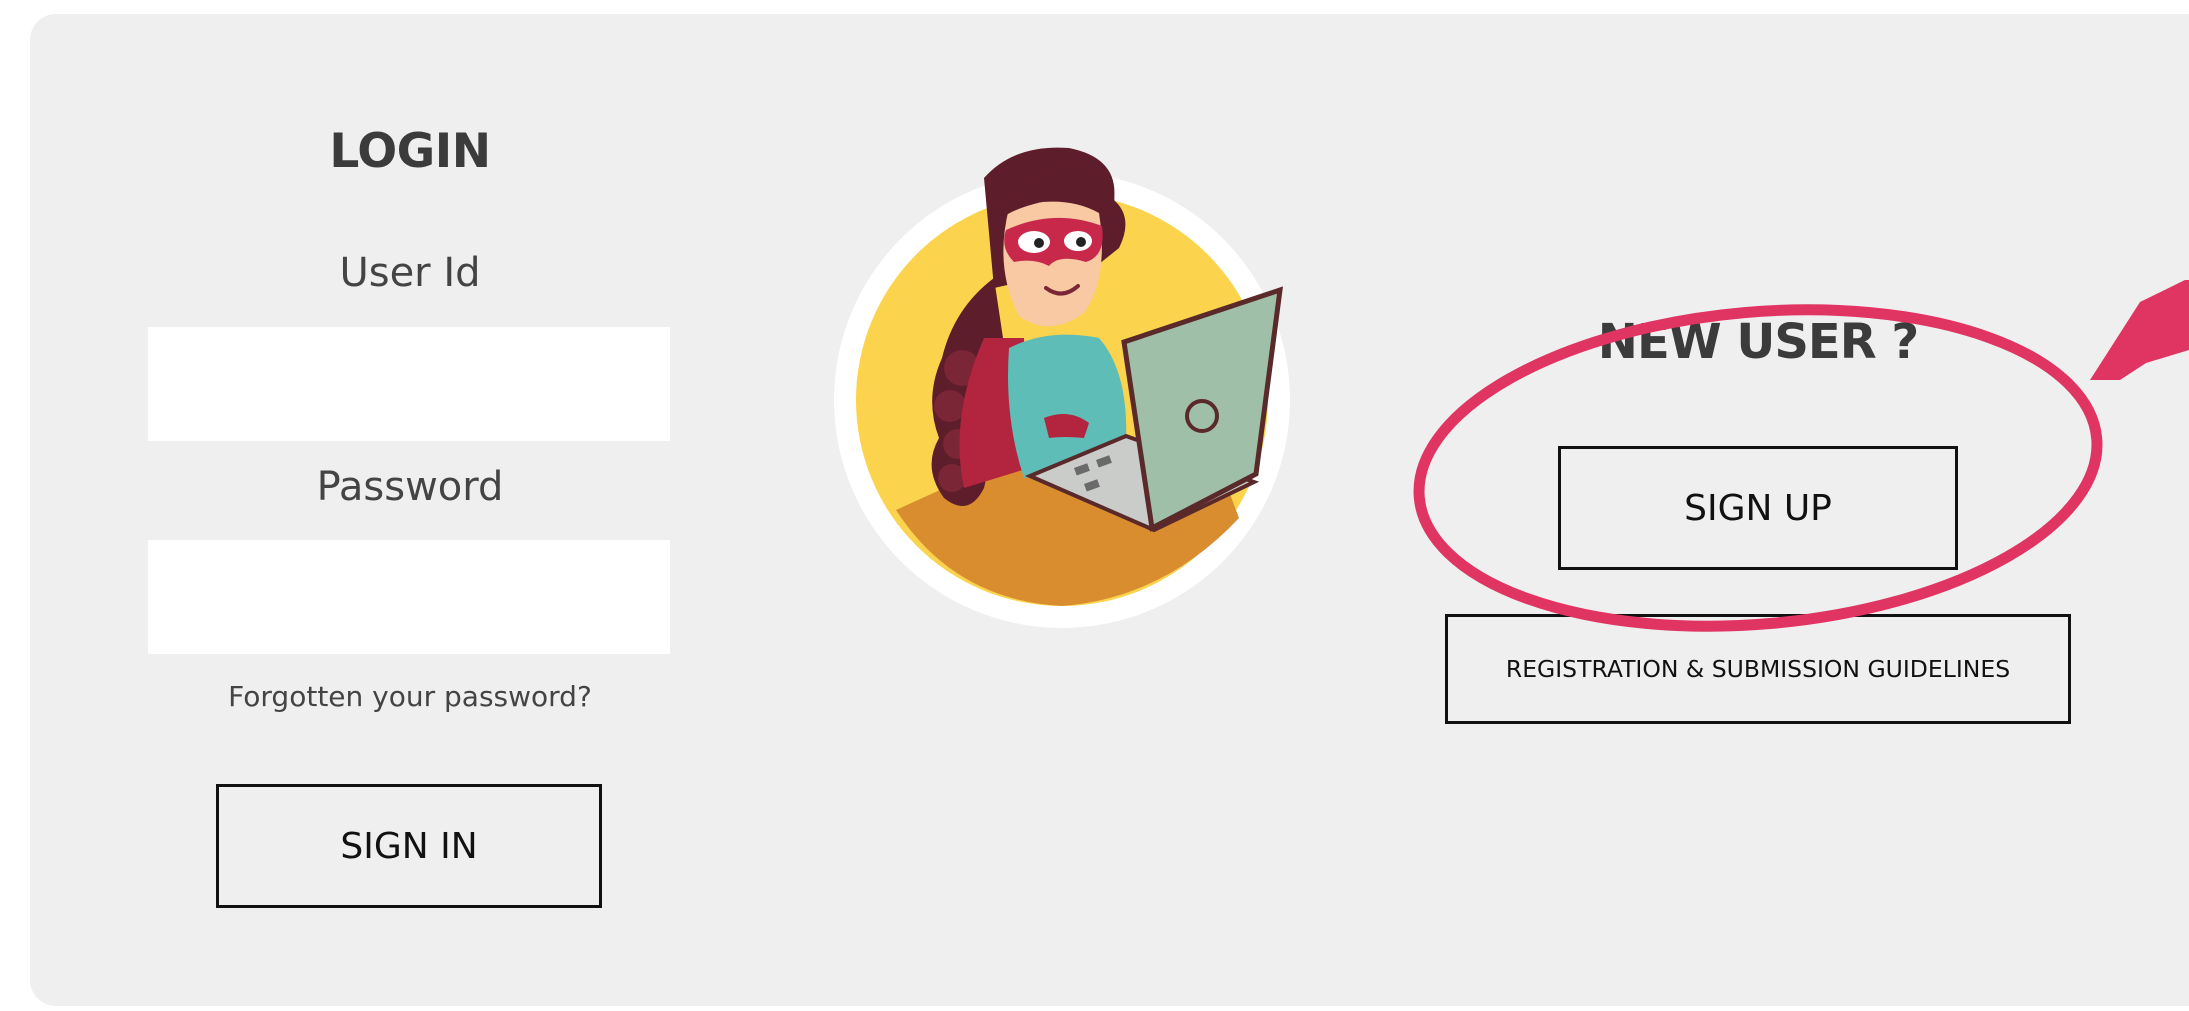 The image size is (2189, 1011). I want to click on user-id-label: User Id, so click(410, 273).